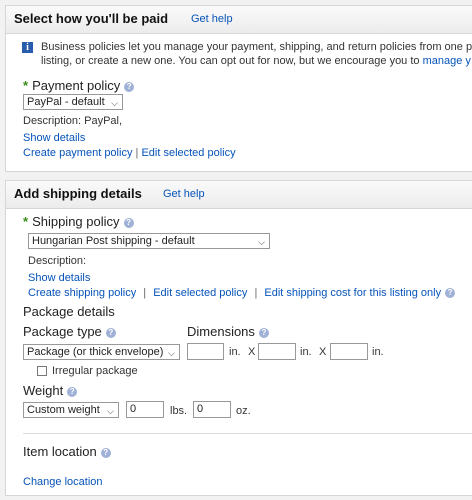  Describe the element at coordinates (247, 433) in the screenshot. I see `divider` at that location.